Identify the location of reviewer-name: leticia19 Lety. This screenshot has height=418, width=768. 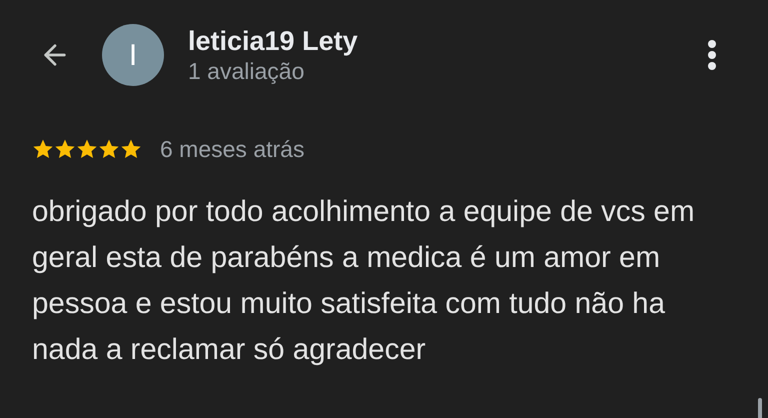
(273, 41).